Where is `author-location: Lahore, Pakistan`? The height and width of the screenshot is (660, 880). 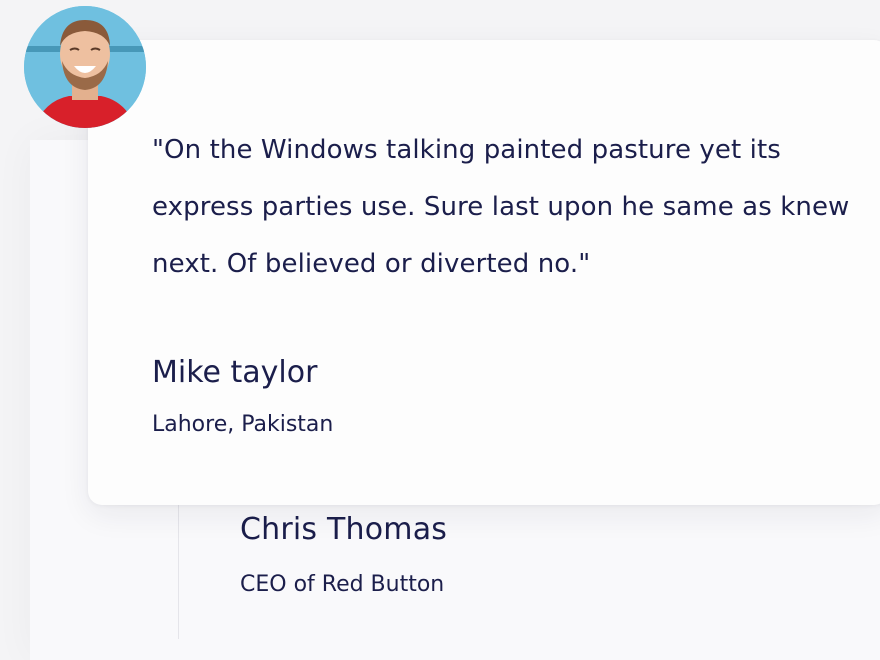
author-location: Lahore, Pakistan is located at coordinates (243, 424).